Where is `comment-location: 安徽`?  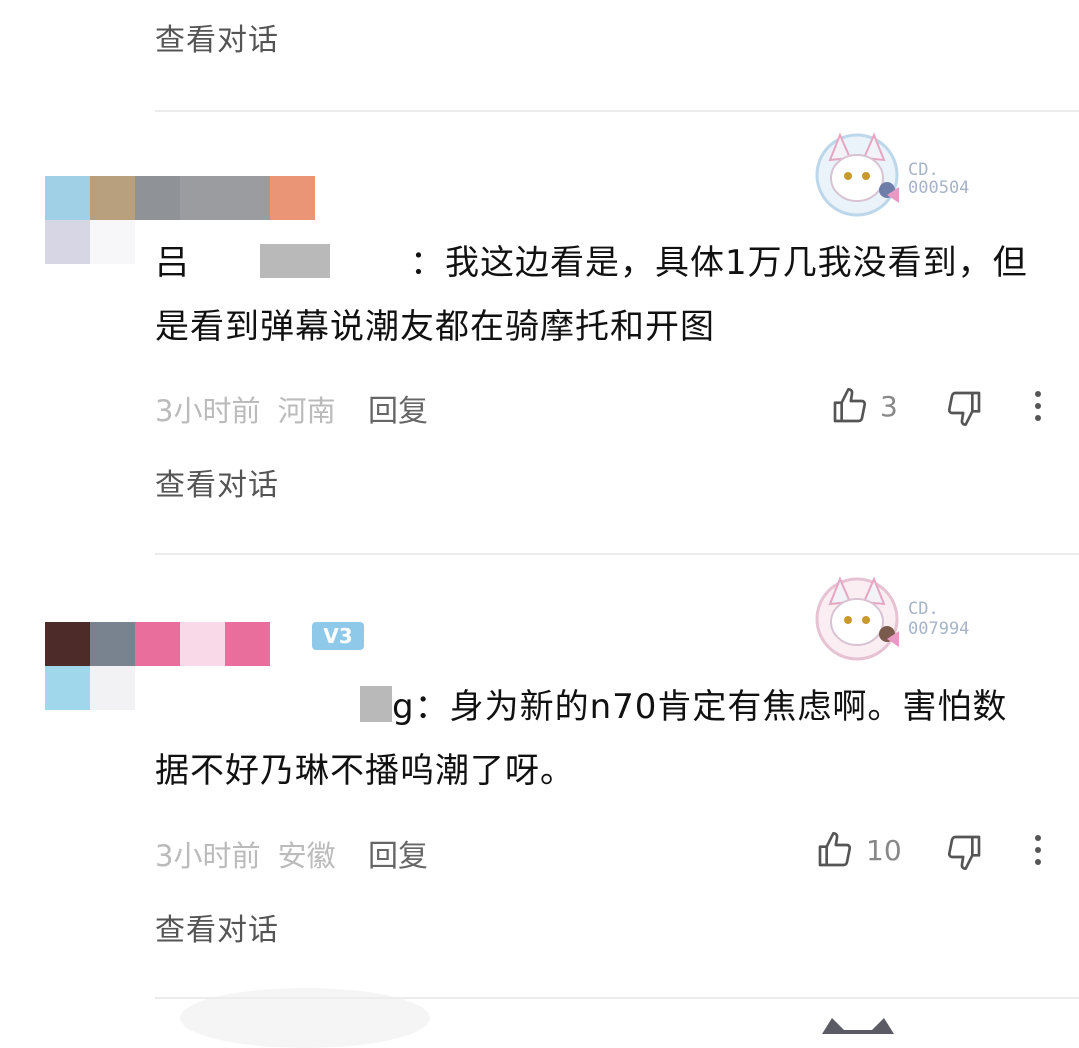 comment-location: 安徽 is located at coordinates (306, 856).